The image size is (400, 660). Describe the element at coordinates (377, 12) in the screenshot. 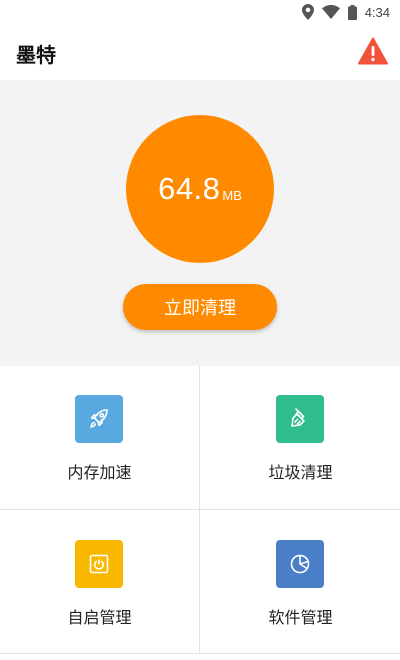

I see `status-time: 4:34` at that location.